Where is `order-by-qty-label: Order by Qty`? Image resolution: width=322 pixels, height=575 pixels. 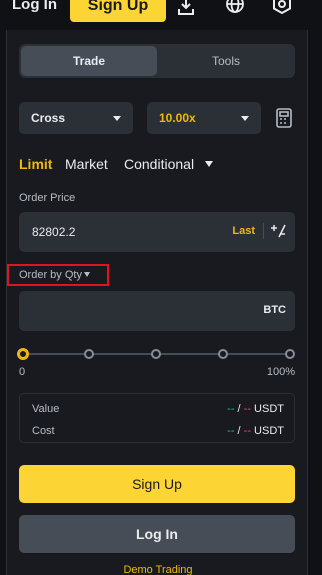 order-by-qty-label: Order by Qty is located at coordinates (50, 275).